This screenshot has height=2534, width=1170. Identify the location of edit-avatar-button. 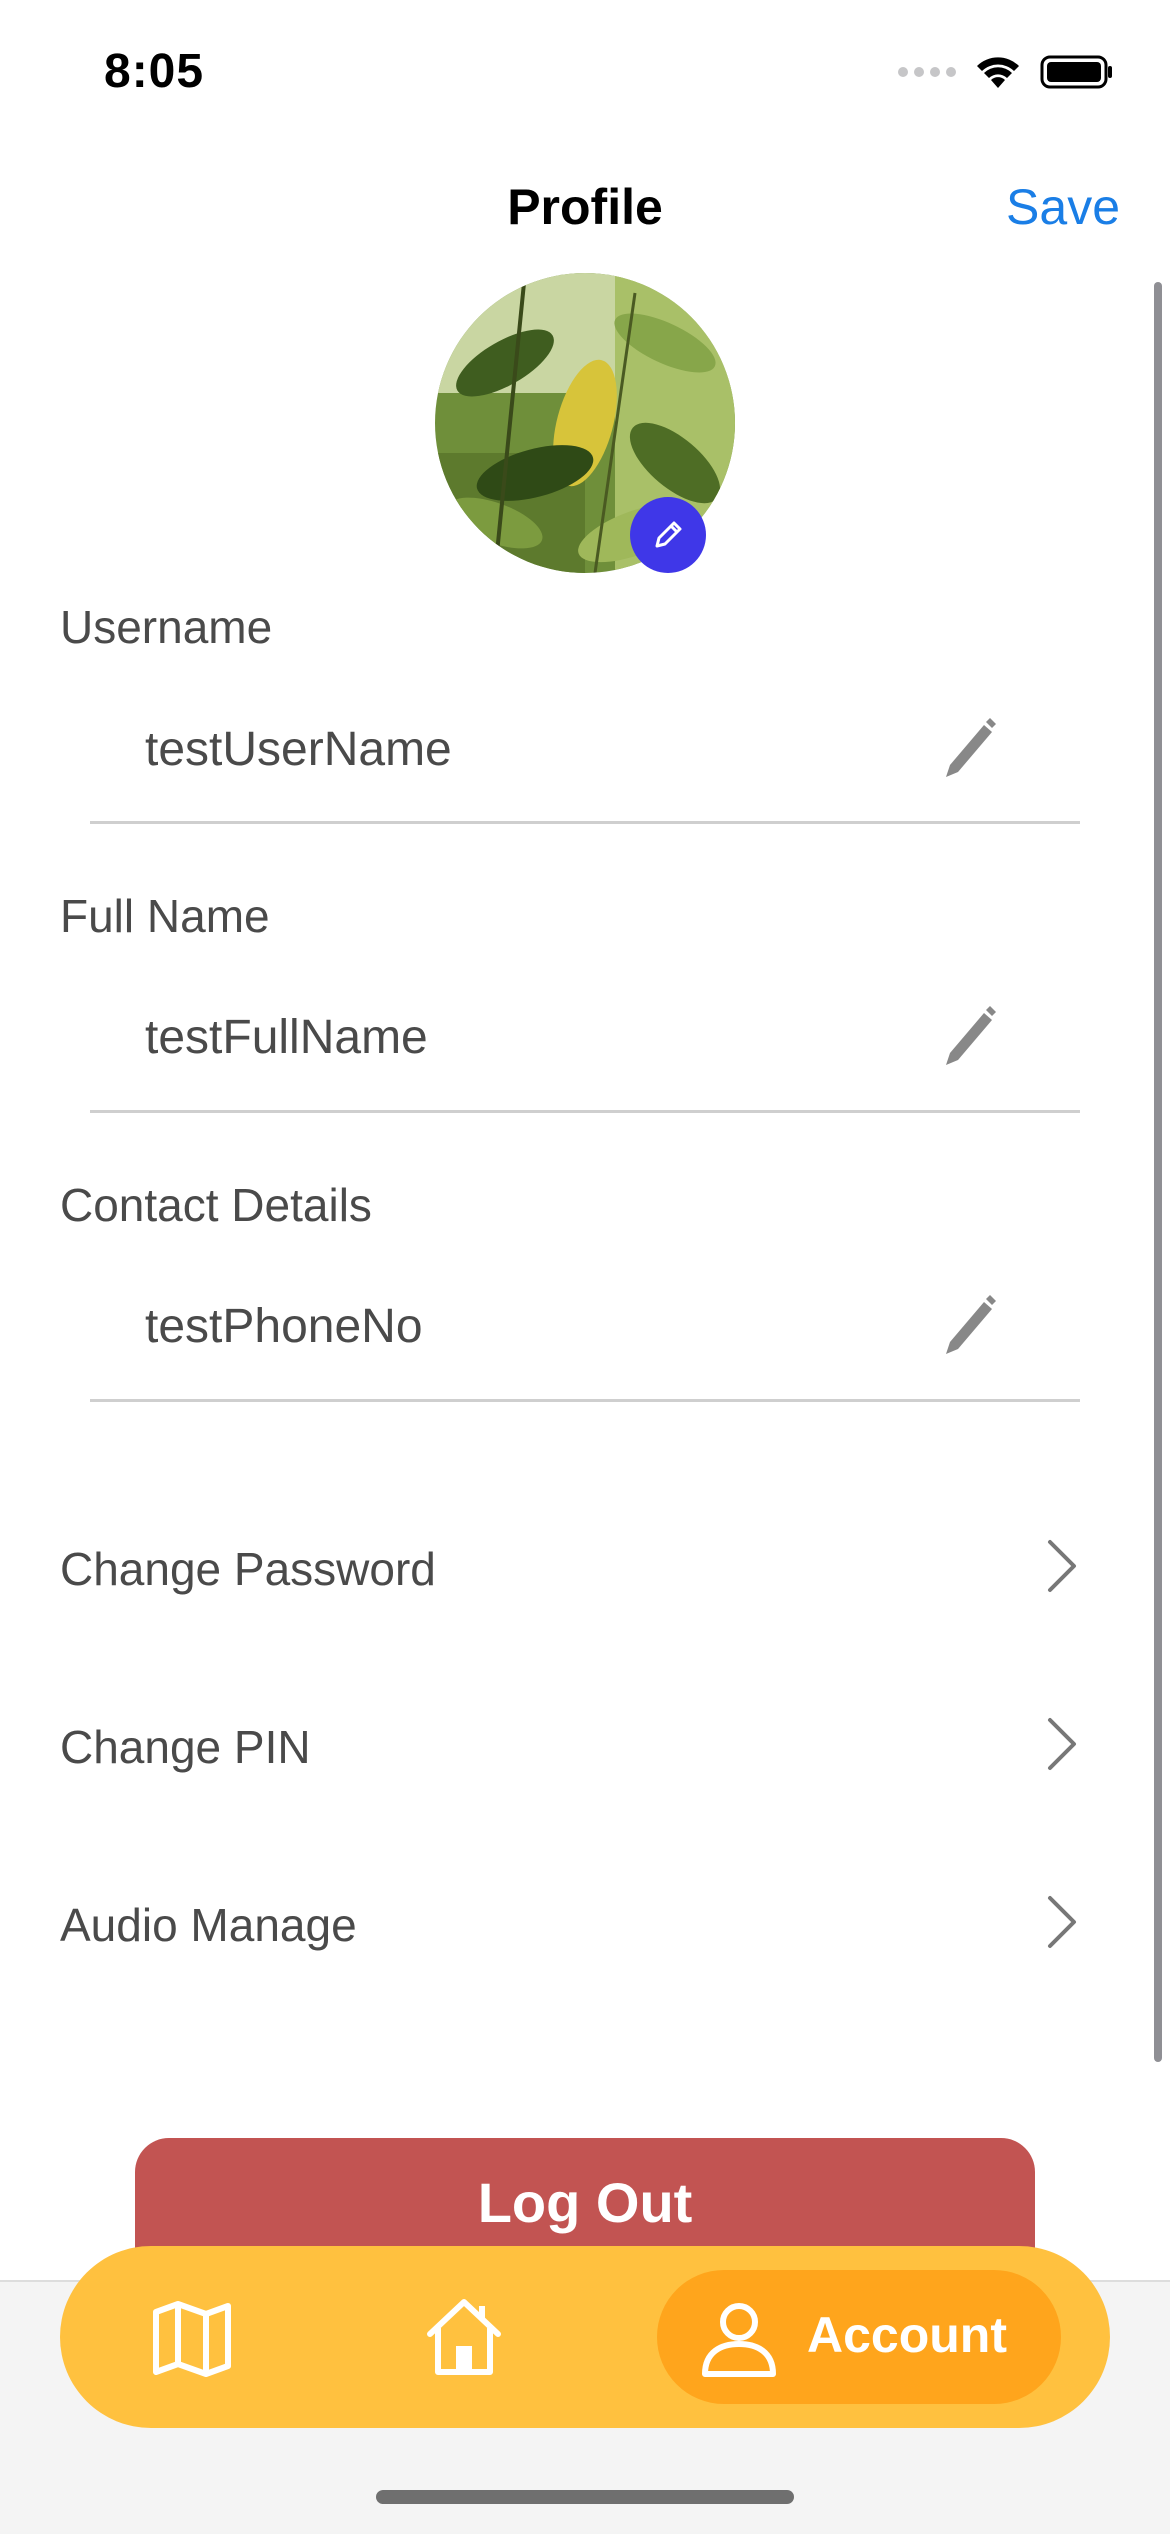
(668, 535).